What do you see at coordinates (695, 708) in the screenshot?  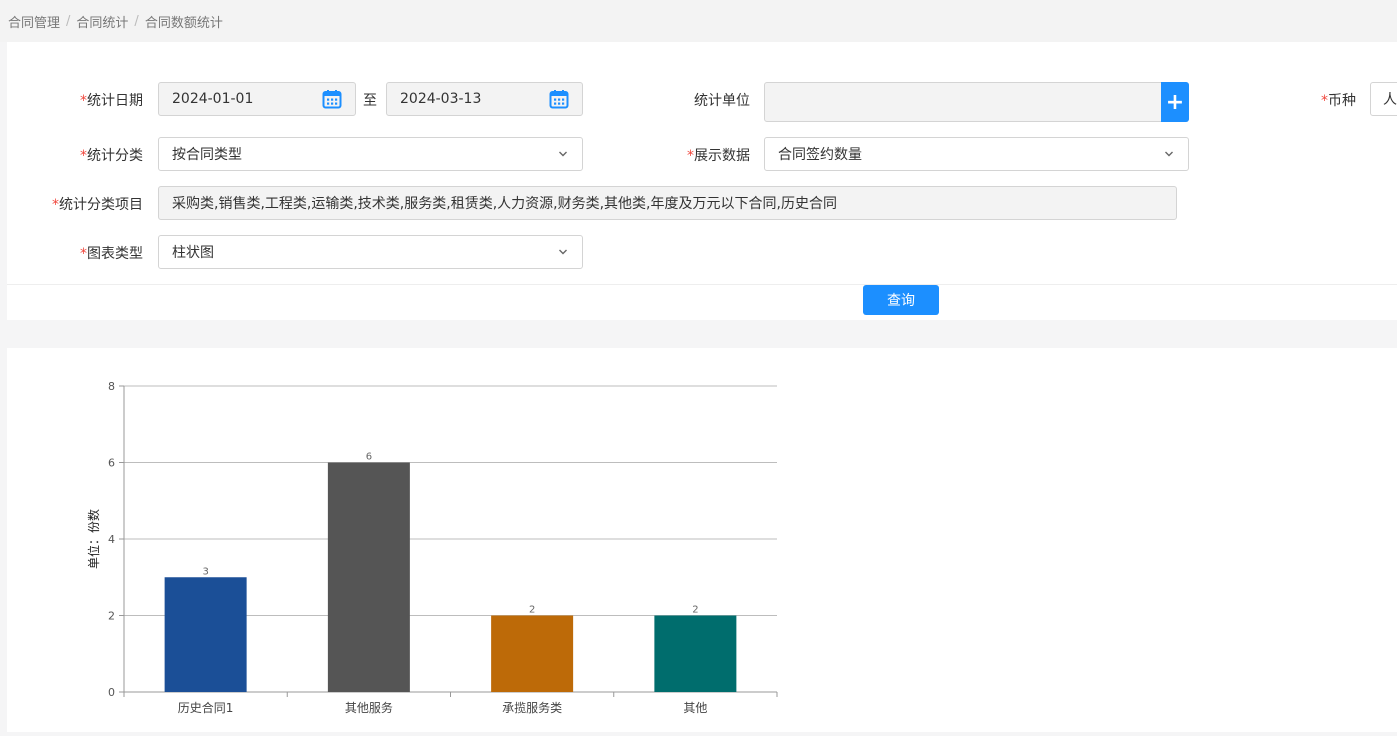 I see `x-tick-label: 其他` at bounding box center [695, 708].